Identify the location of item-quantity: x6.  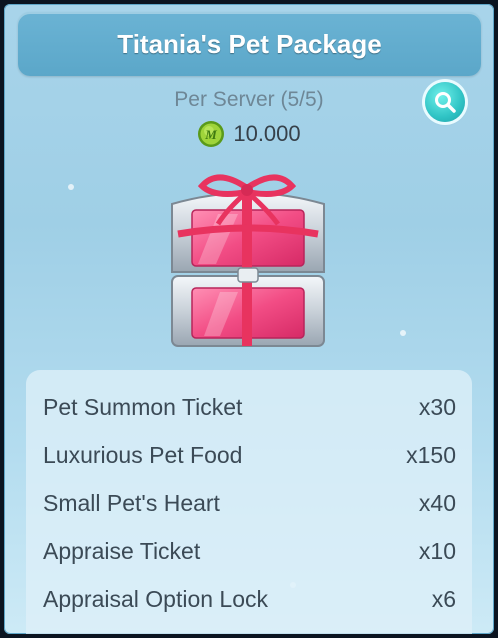
(443, 599).